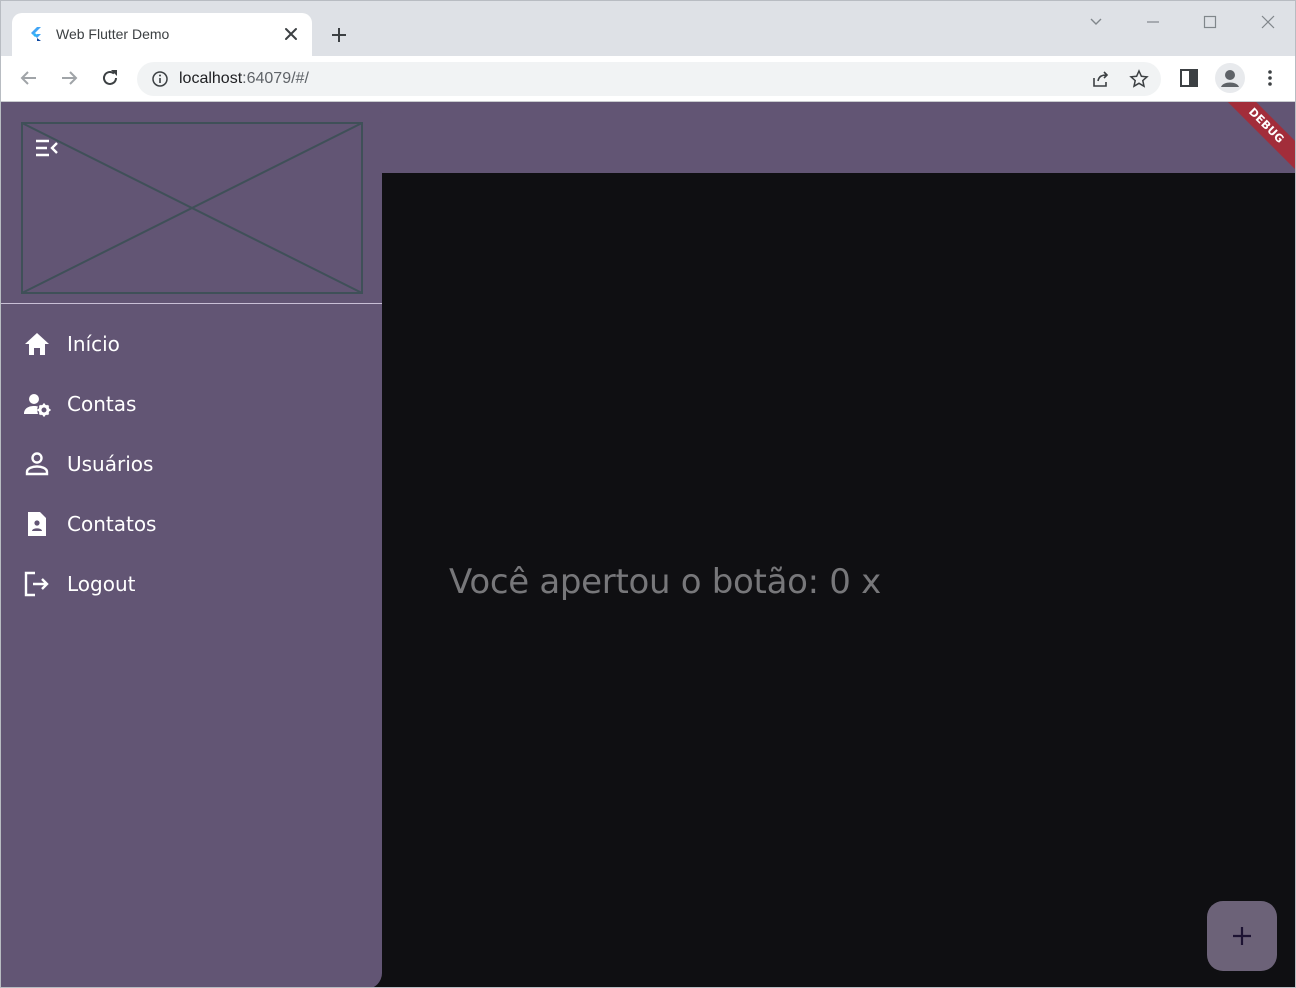 The width and height of the screenshot is (1296, 988). Describe the element at coordinates (665, 582) in the screenshot. I see `counter-text: Você apertou o botão: 0 x` at that location.